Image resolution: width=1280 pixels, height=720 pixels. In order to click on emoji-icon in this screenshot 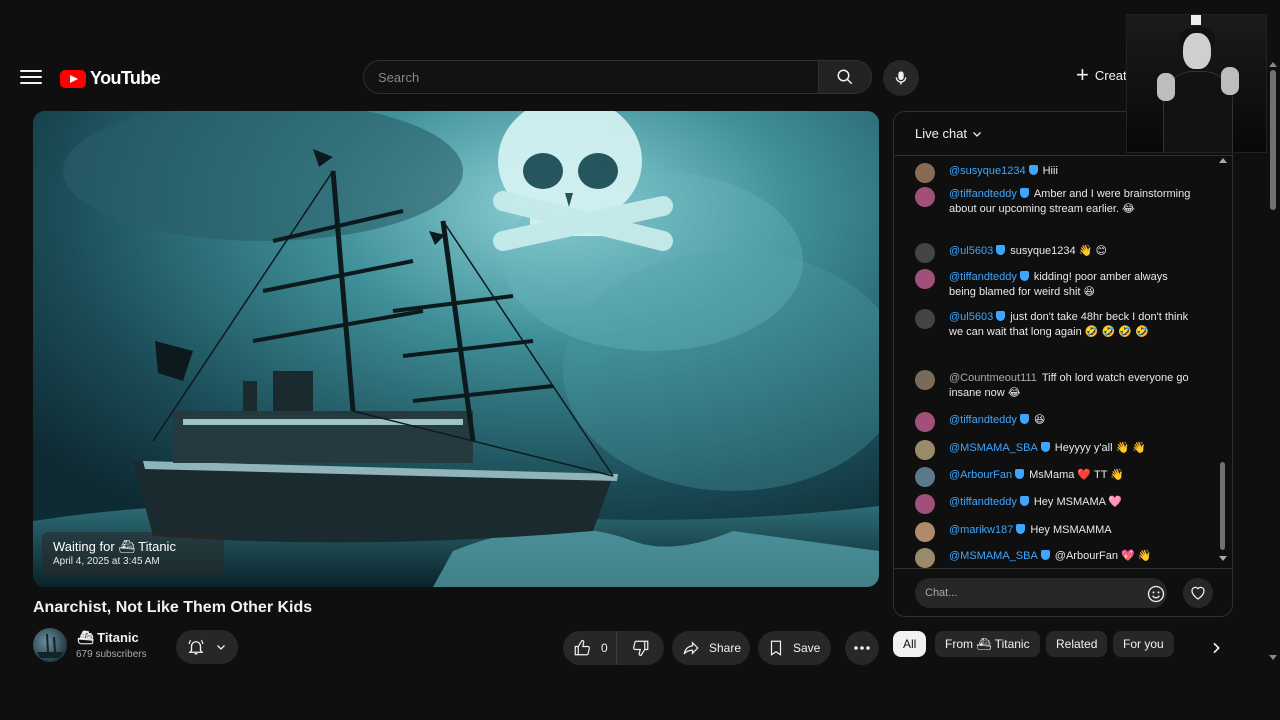, I will do `click(1156, 594)`.